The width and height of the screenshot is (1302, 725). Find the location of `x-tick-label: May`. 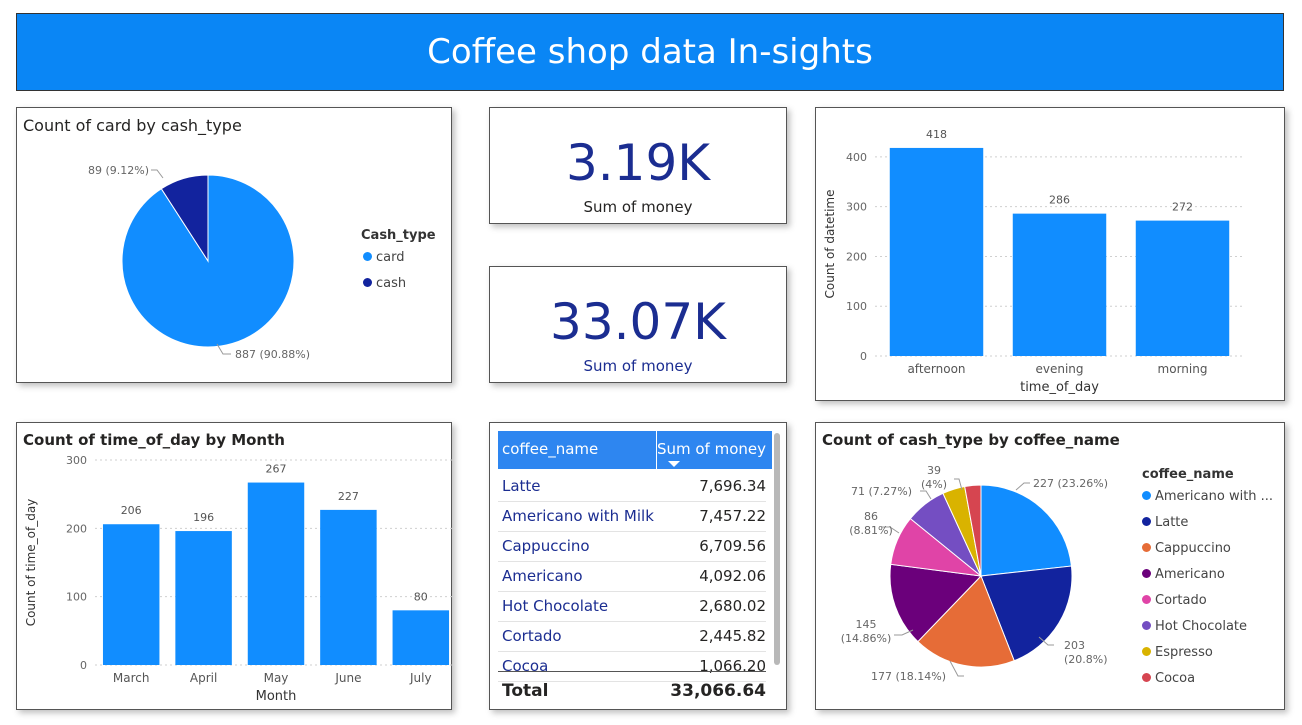

x-tick-label: May is located at coordinates (276, 678).